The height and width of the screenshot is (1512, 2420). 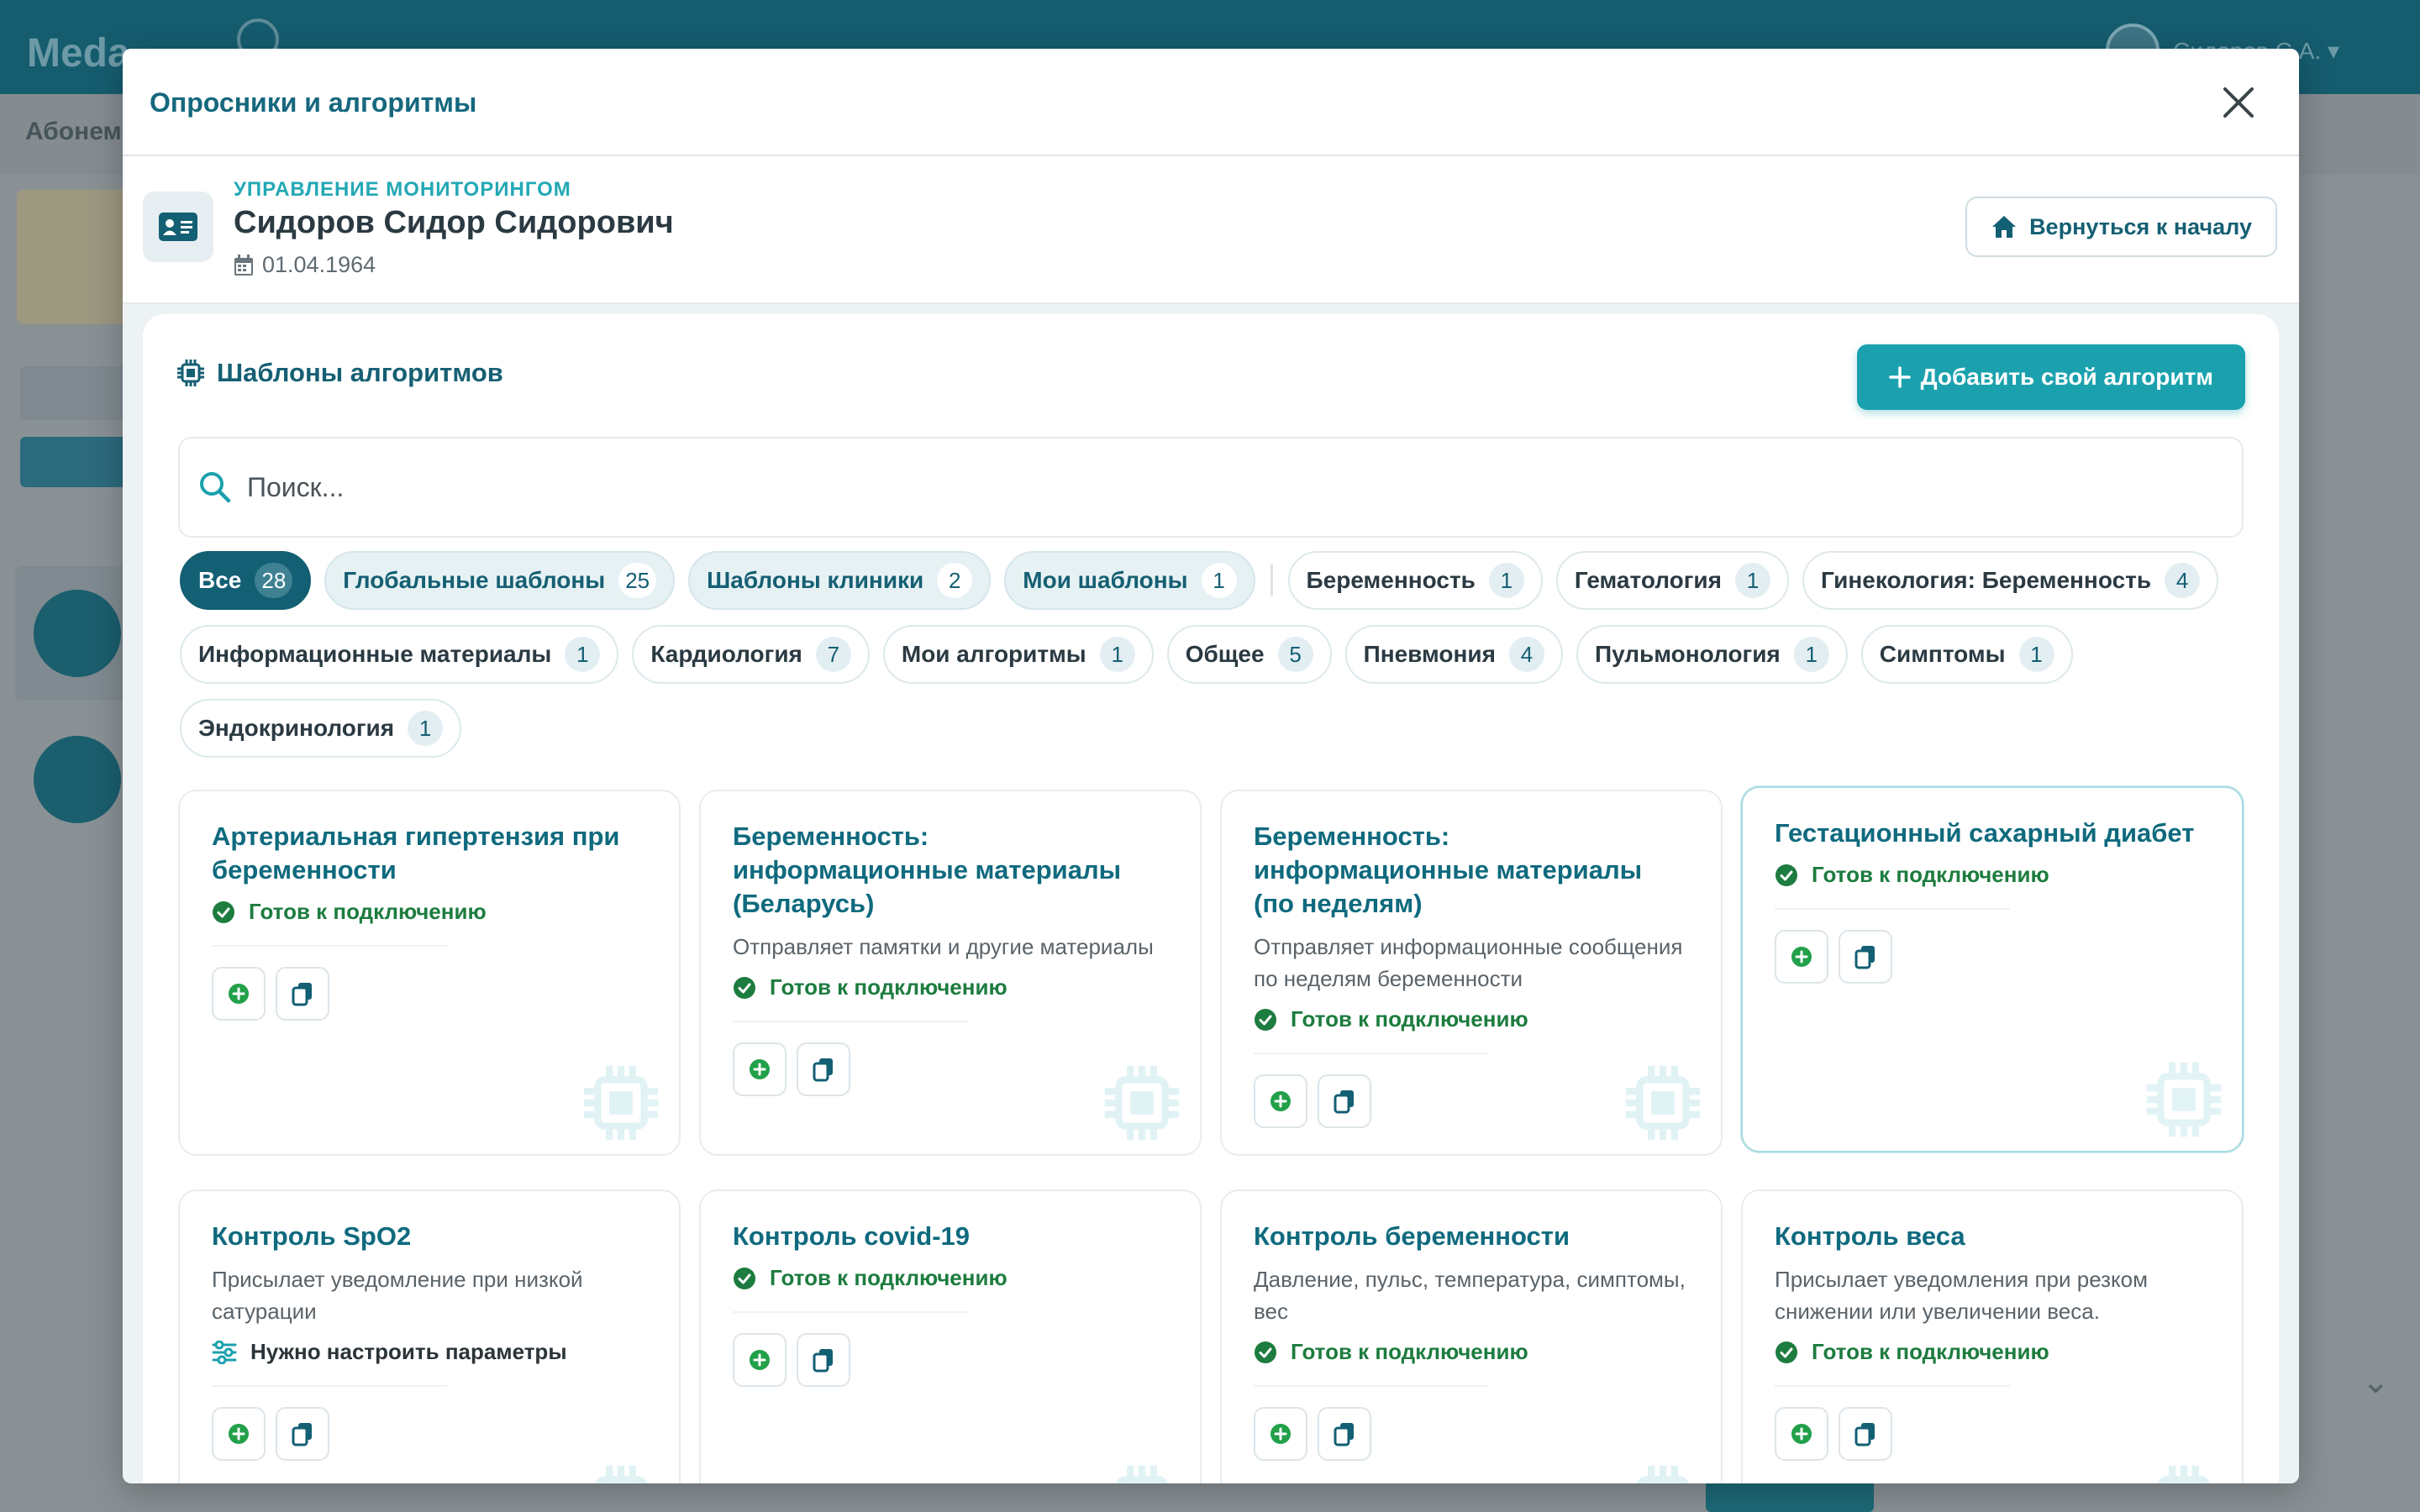 I want to click on patient-section-kicker: УПРАВЛЕНИЕ МОНИТОРИНГОМ, so click(x=402, y=189).